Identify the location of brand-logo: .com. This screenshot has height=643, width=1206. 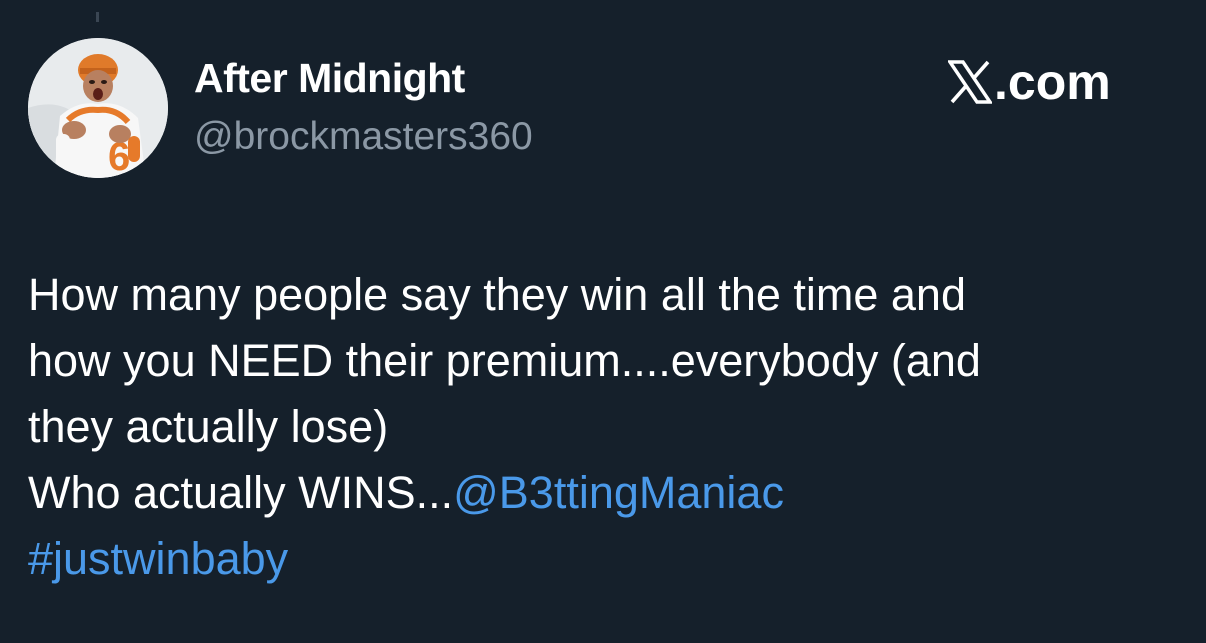
(1029, 82).